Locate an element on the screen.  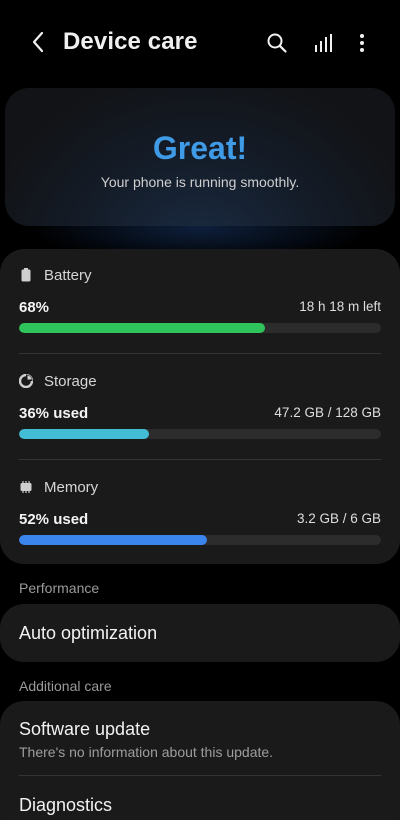
back-arrow-icon is located at coordinates (38, 42).